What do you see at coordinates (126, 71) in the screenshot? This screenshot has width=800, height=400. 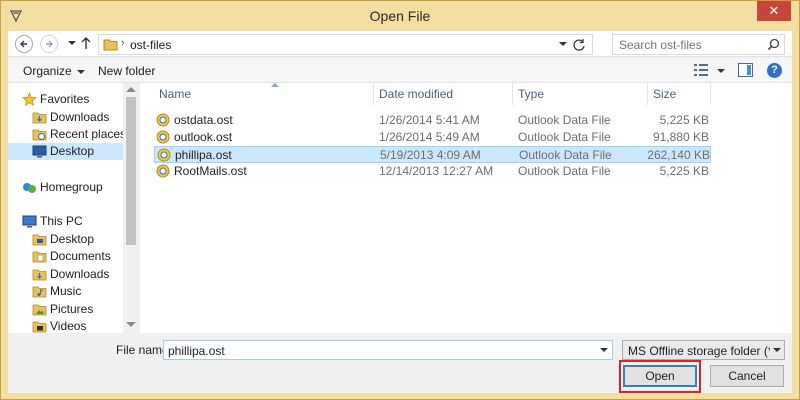 I see `new-folder-button: New folder` at bounding box center [126, 71].